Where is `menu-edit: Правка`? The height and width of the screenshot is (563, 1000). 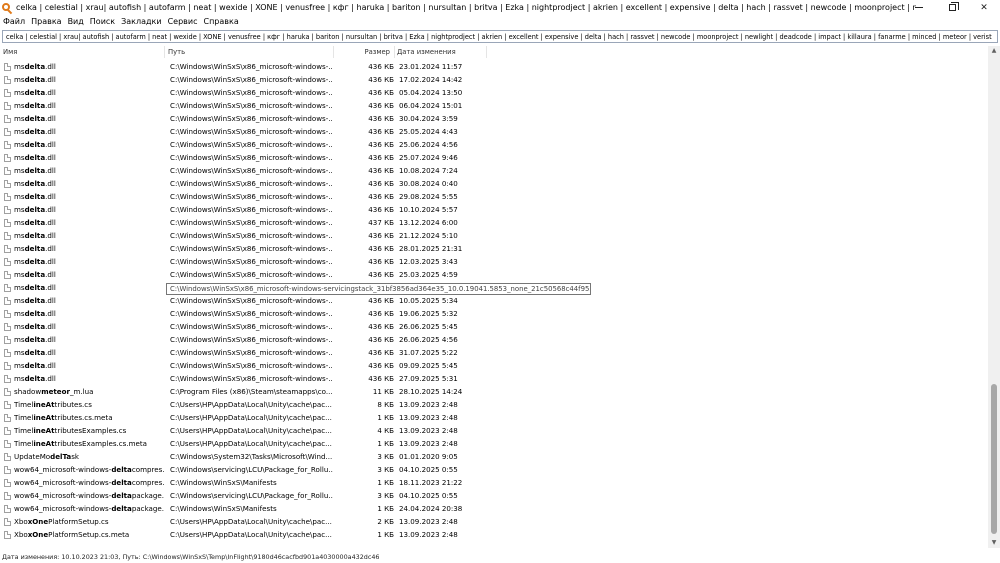 menu-edit: Правка is located at coordinates (46, 21).